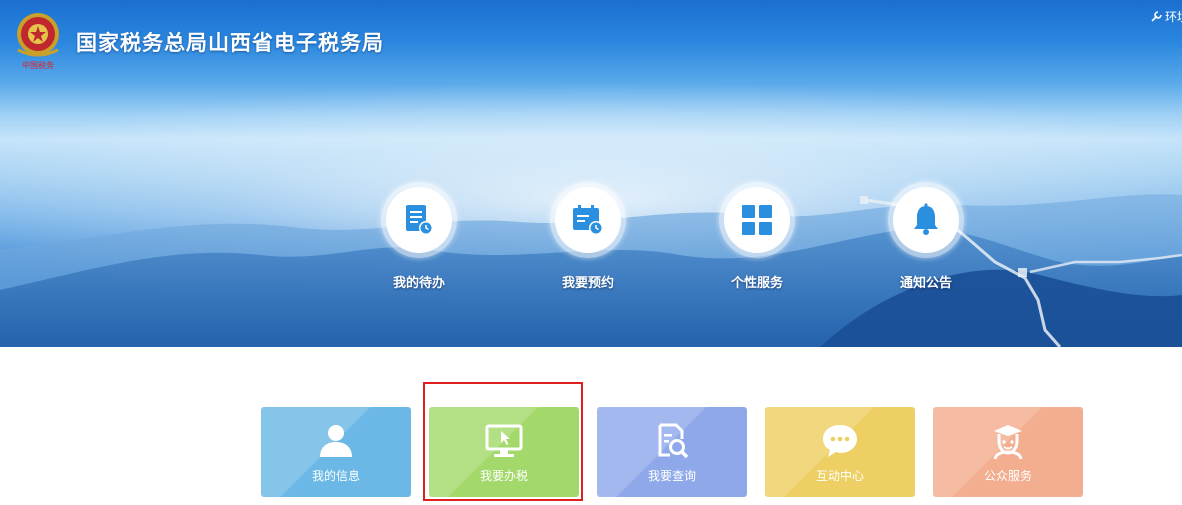 The width and height of the screenshot is (1182, 505). Describe the element at coordinates (1007, 476) in the screenshot. I see `tile-label: 公众服务` at that location.